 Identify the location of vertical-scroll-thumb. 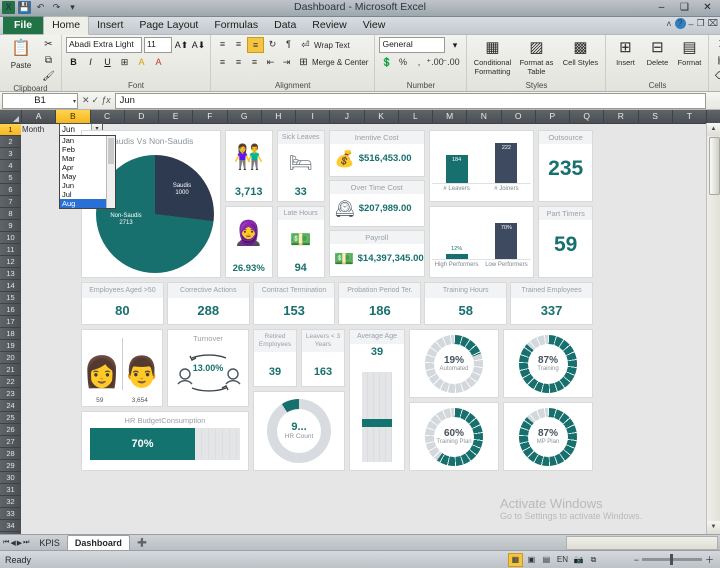
(714, 166).